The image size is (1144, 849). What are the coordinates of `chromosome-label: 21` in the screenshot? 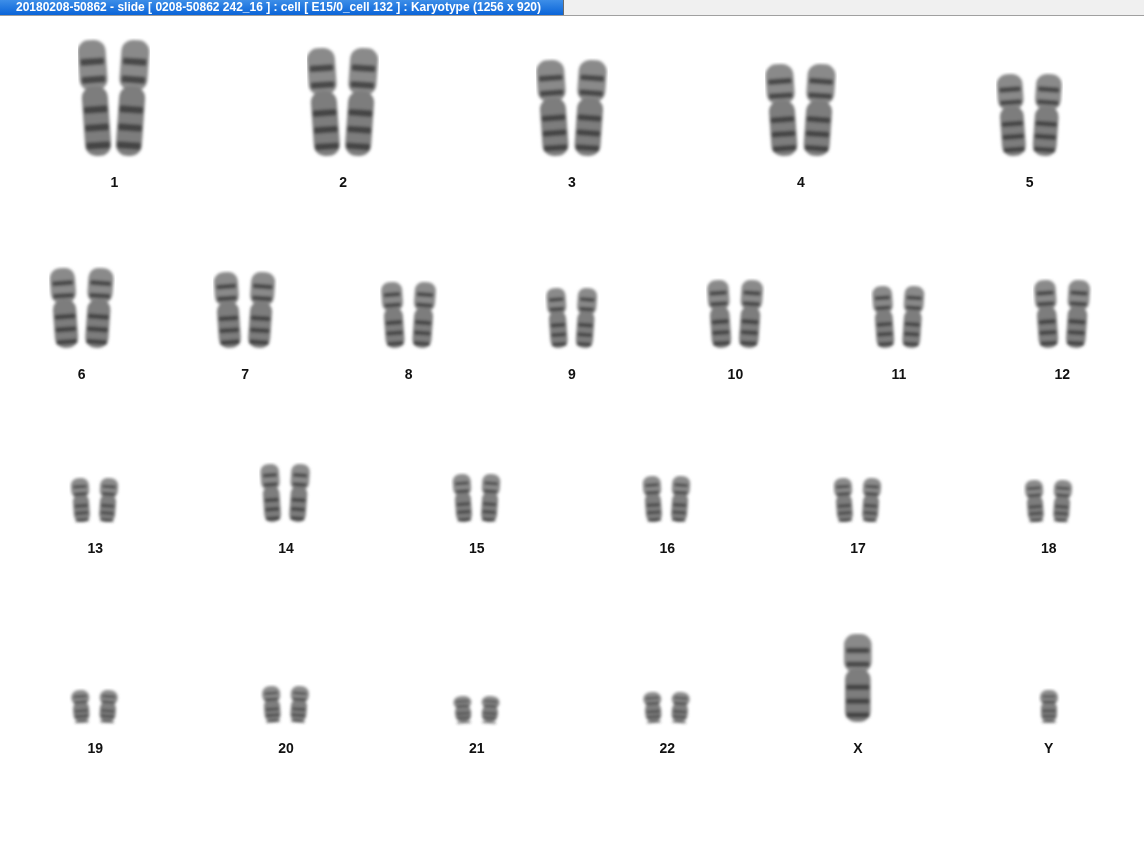 It's located at (476, 748).